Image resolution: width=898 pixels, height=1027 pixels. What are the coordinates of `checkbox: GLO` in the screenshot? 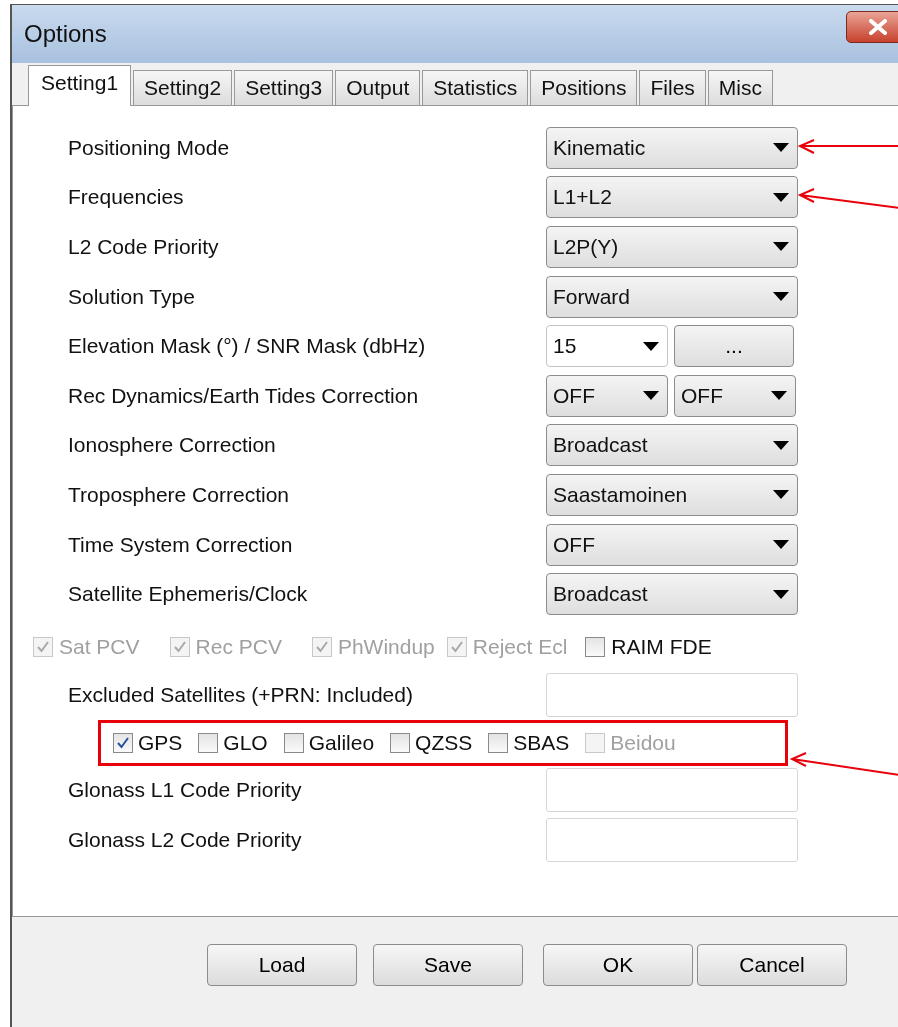 It's located at (233, 742).